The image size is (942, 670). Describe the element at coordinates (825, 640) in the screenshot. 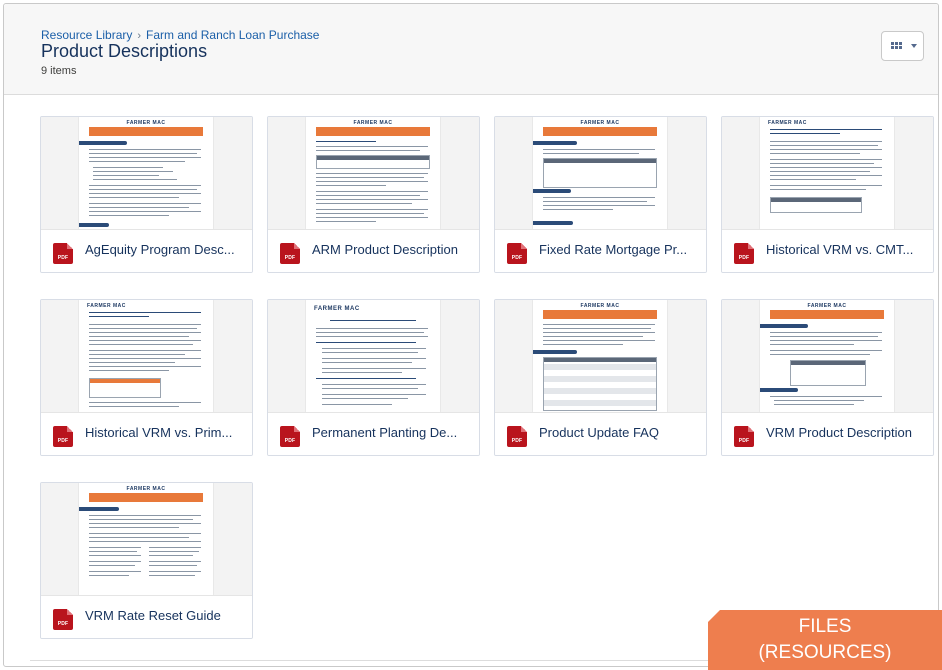

I see `files-resources-banner: FILES (RESOURCES)` at that location.